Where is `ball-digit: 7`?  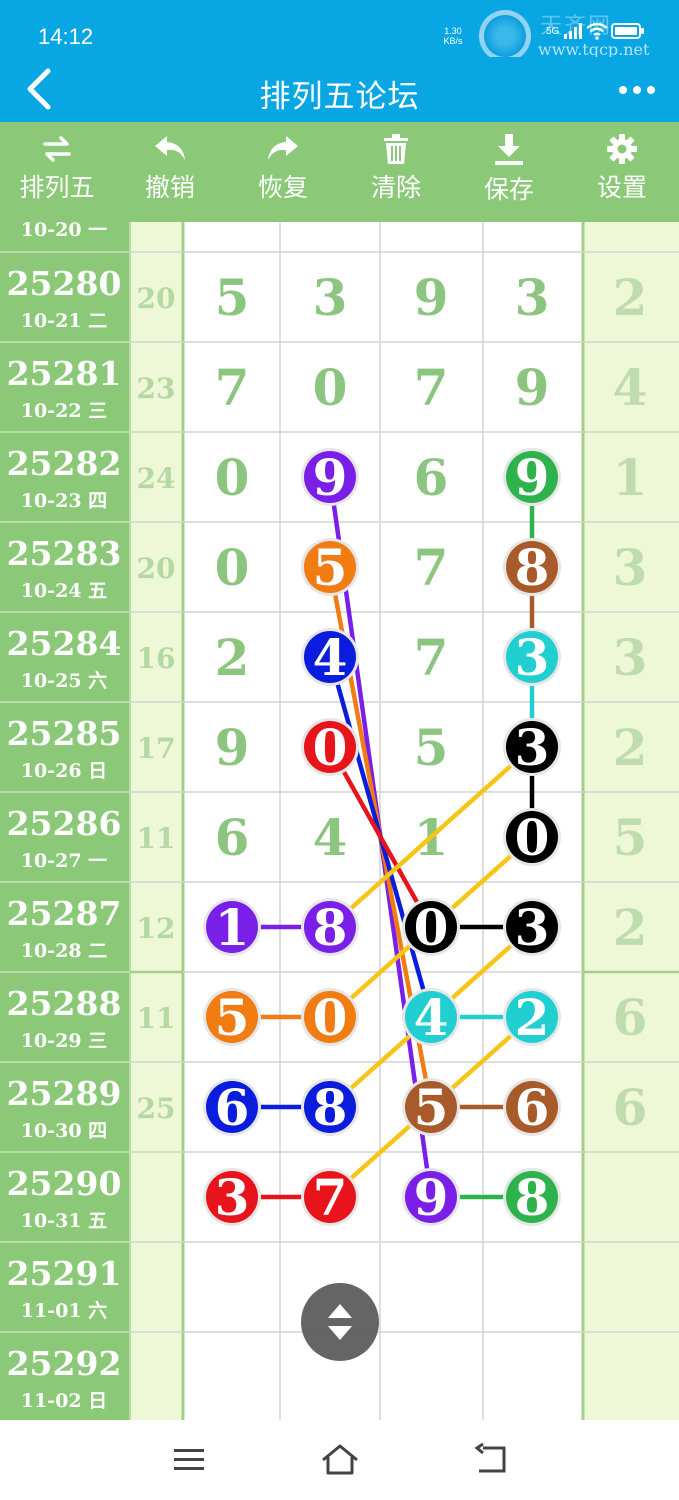
ball-digit: 7 is located at coordinates (330, 1197).